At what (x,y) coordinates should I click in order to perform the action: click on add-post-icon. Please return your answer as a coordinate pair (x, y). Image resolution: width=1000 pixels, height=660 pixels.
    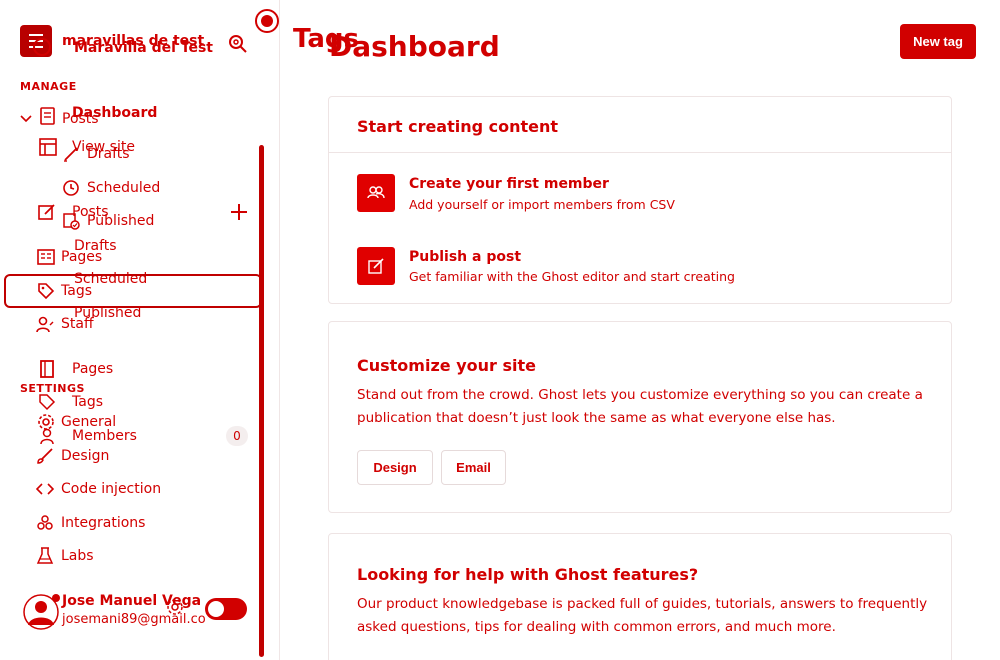
    Looking at the image, I should click on (239, 212).